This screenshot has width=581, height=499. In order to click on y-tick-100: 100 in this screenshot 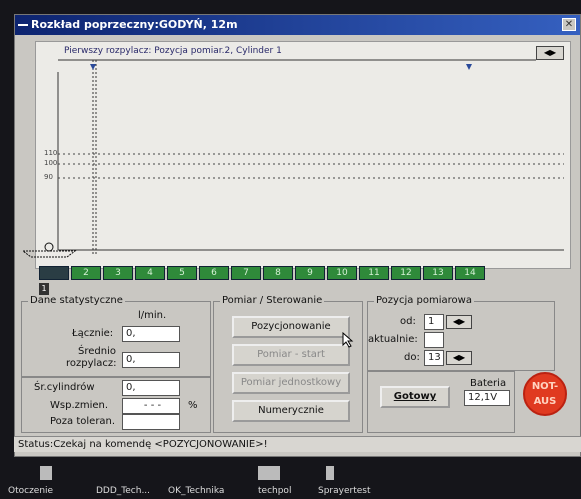, I will do `click(51, 163)`.